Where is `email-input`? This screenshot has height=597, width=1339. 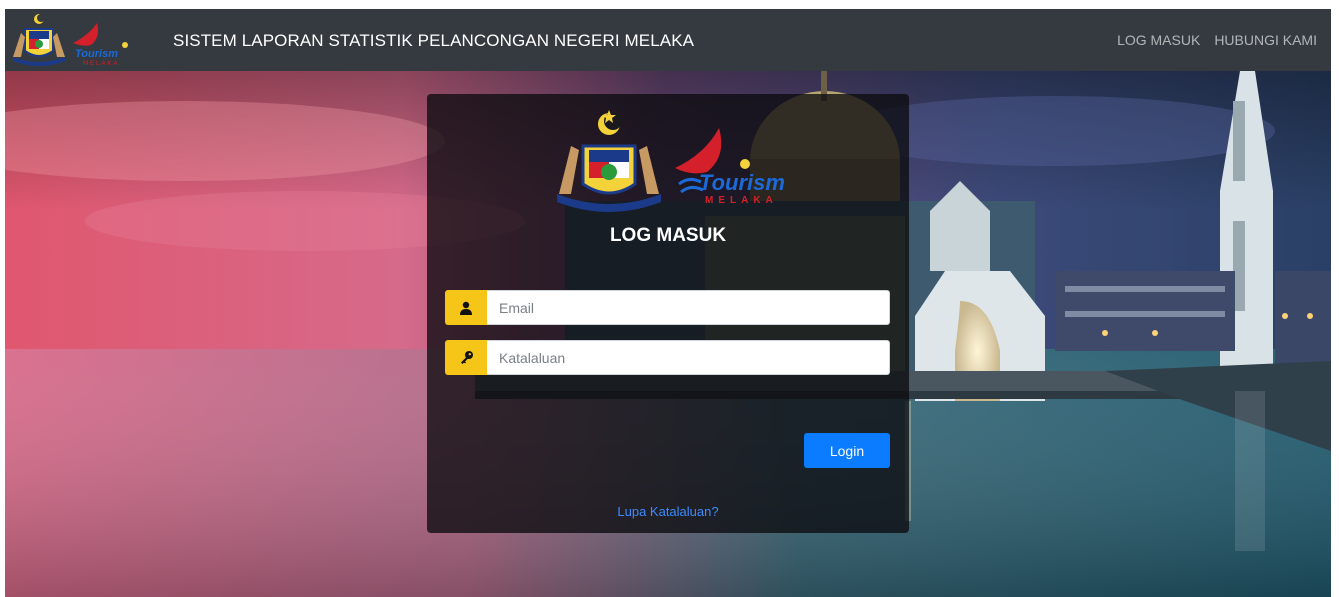 email-input is located at coordinates (688, 307).